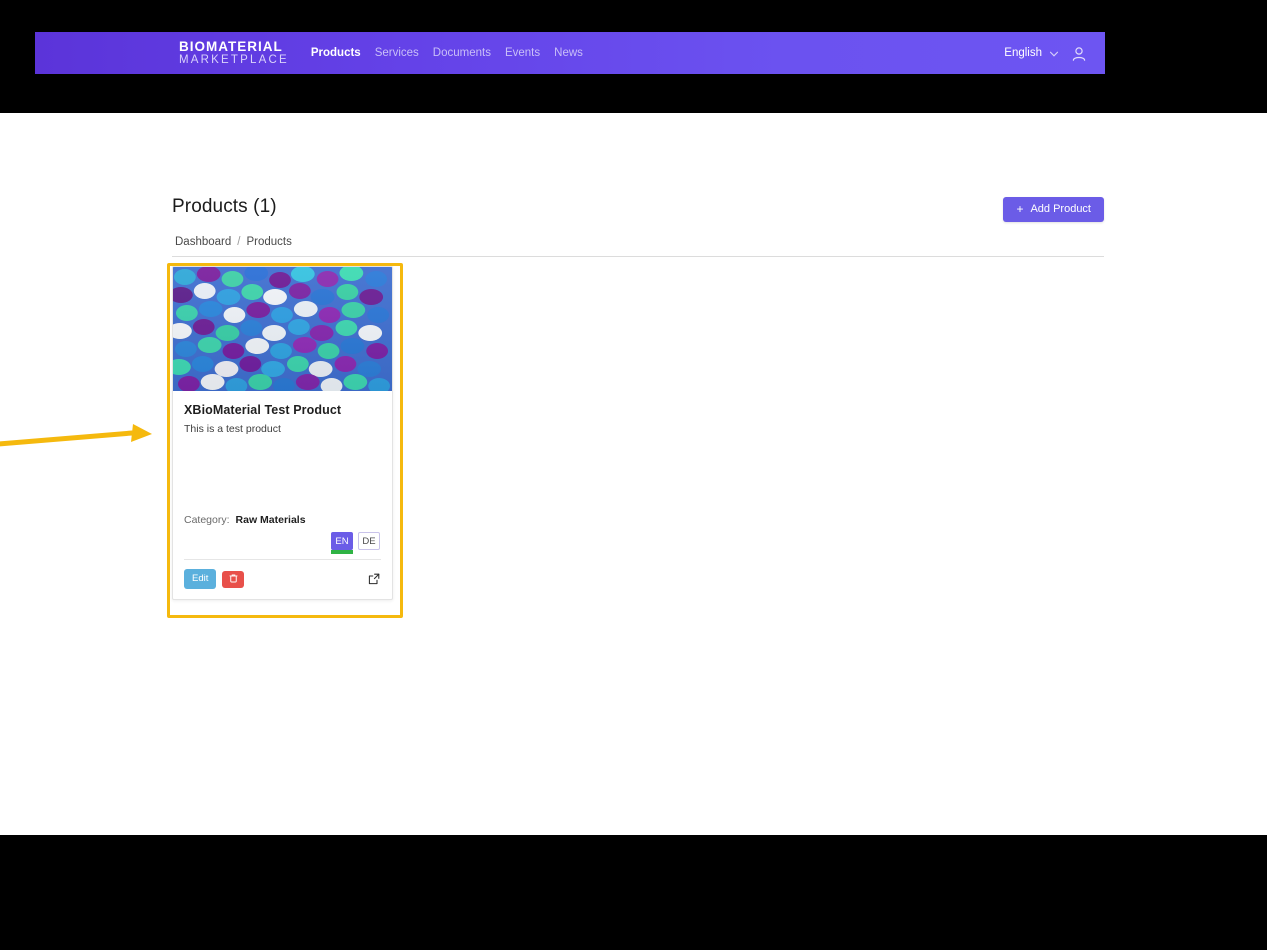  What do you see at coordinates (263, 410) in the screenshot?
I see `product-title: XBioMaterial Test Product` at bounding box center [263, 410].